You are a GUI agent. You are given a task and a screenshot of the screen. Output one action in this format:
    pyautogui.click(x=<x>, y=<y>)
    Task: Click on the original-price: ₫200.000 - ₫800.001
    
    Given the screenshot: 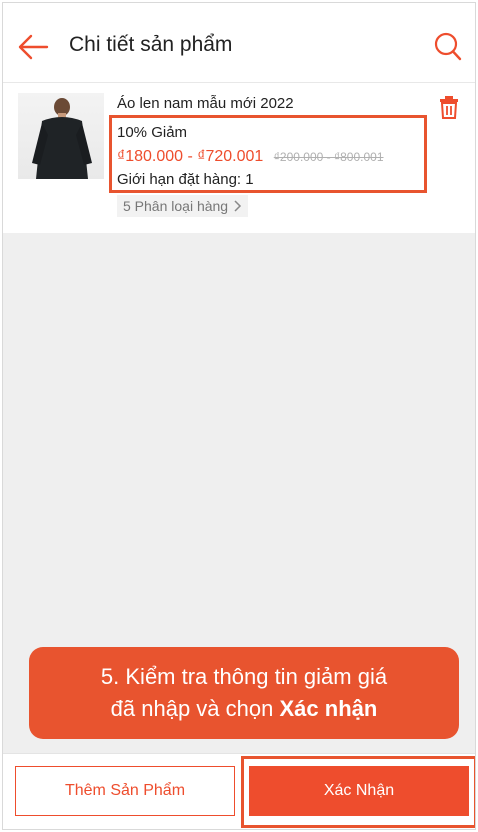 What is the action you would take?
    pyautogui.click(x=328, y=157)
    